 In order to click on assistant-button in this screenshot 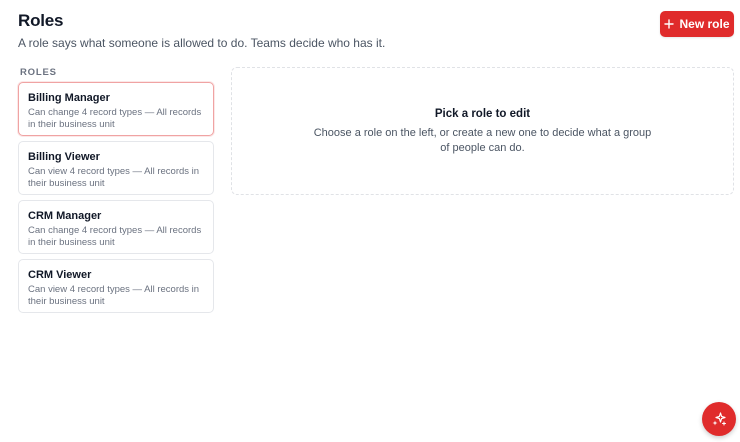, I will do `click(719, 419)`.